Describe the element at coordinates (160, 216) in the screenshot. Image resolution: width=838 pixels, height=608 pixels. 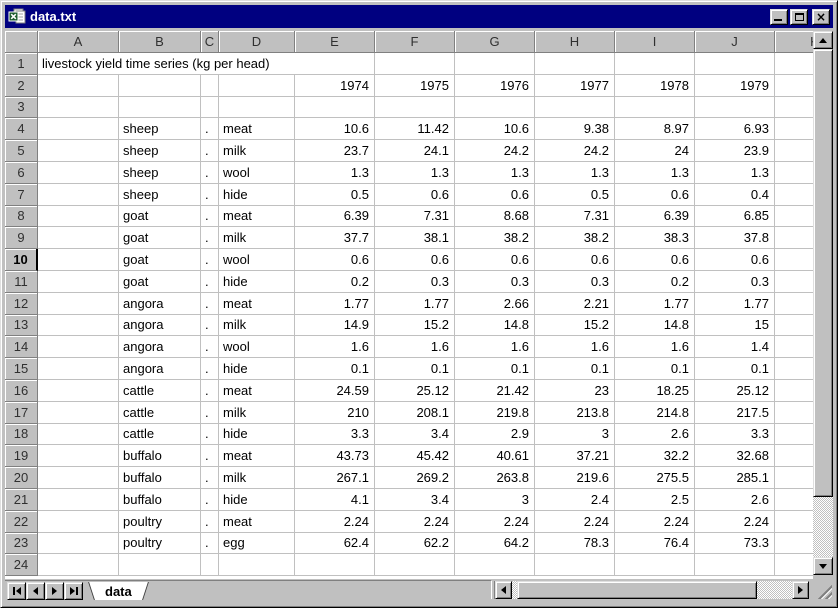
I see `cell-B8: goat` at that location.